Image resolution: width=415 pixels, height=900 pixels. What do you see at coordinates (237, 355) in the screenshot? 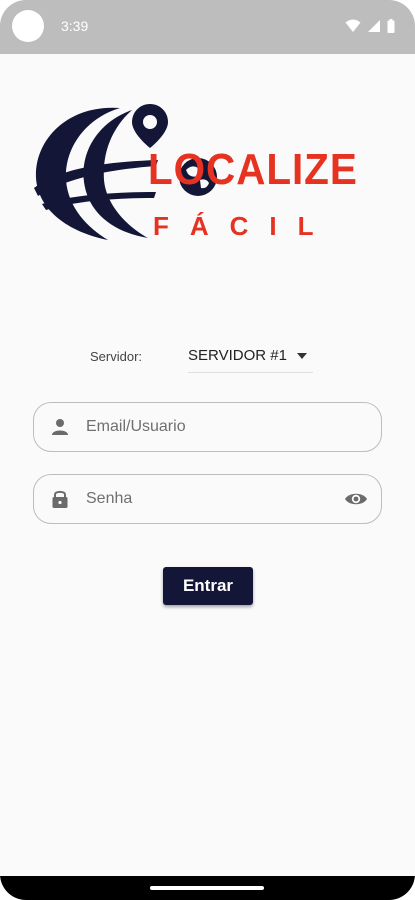
I see `server-selected-value: SERVIDOR #1` at bounding box center [237, 355].